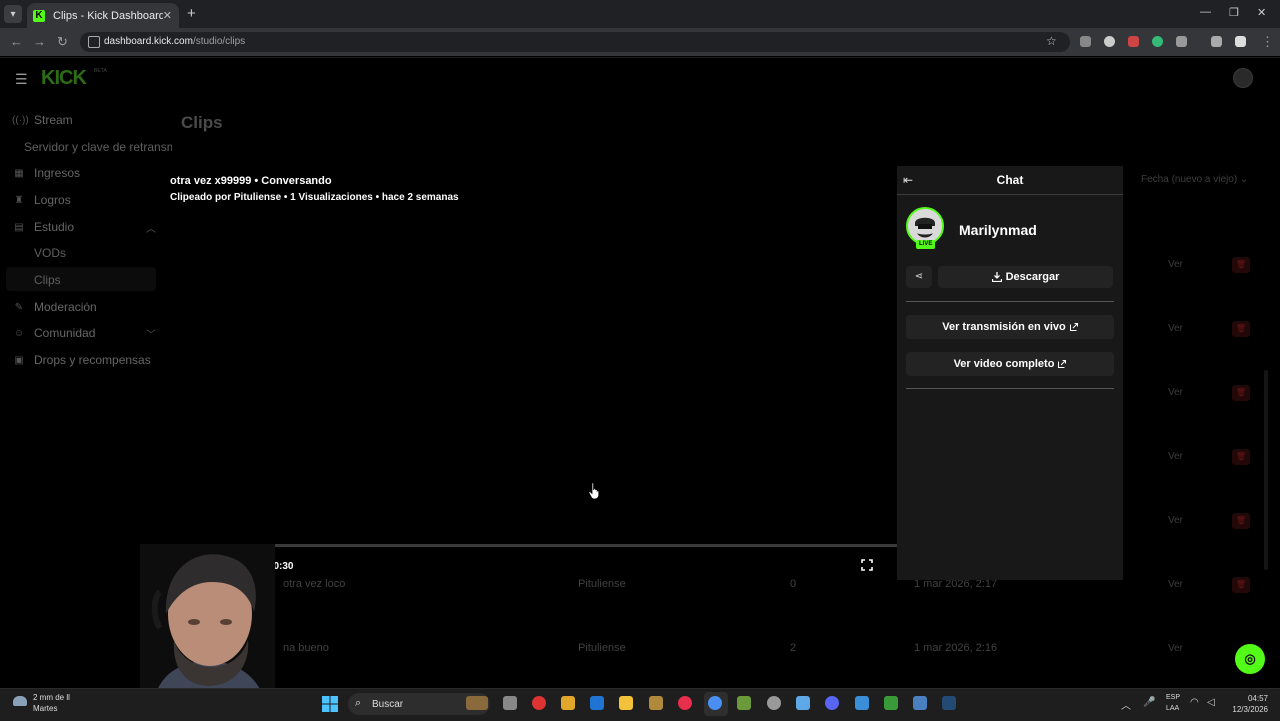 The width and height of the screenshot is (1280, 721). What do you see at coordinates (191, 13) in the screenshot?
I see `new-tab-icon: +` at bounding box center [191, 13].